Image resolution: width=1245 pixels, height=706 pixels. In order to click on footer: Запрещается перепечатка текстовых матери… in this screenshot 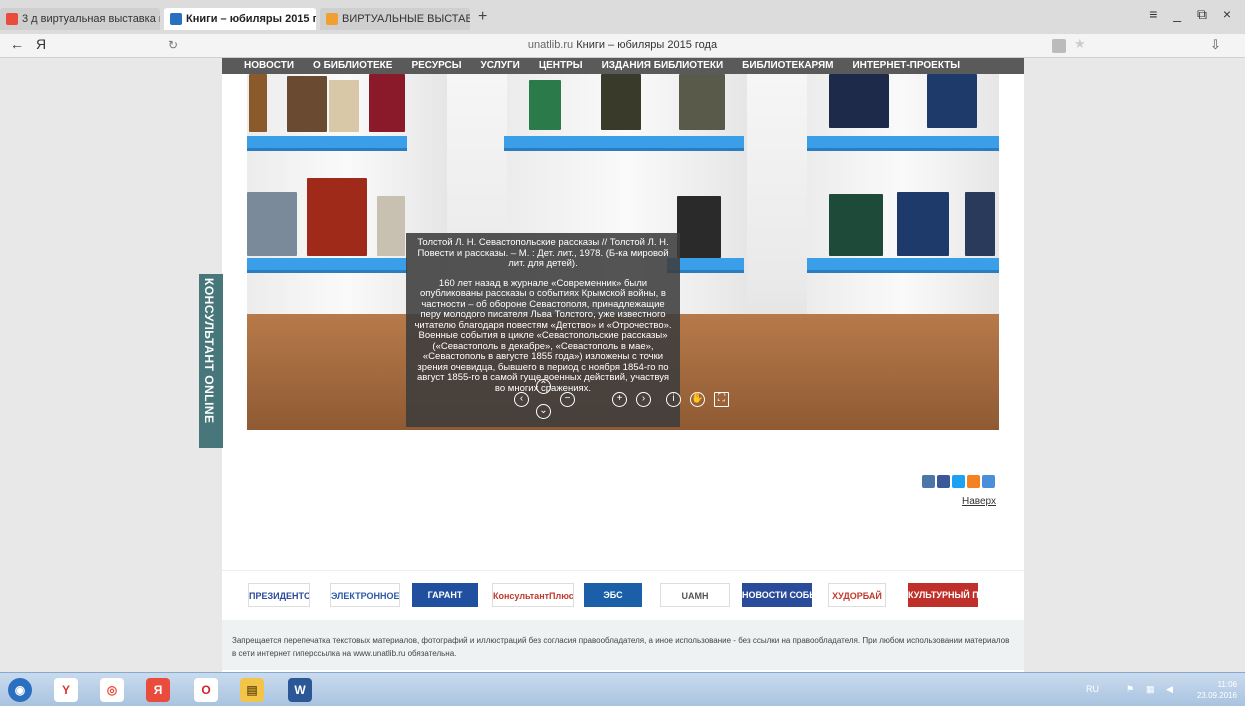, I will do `click(623, 645)`.